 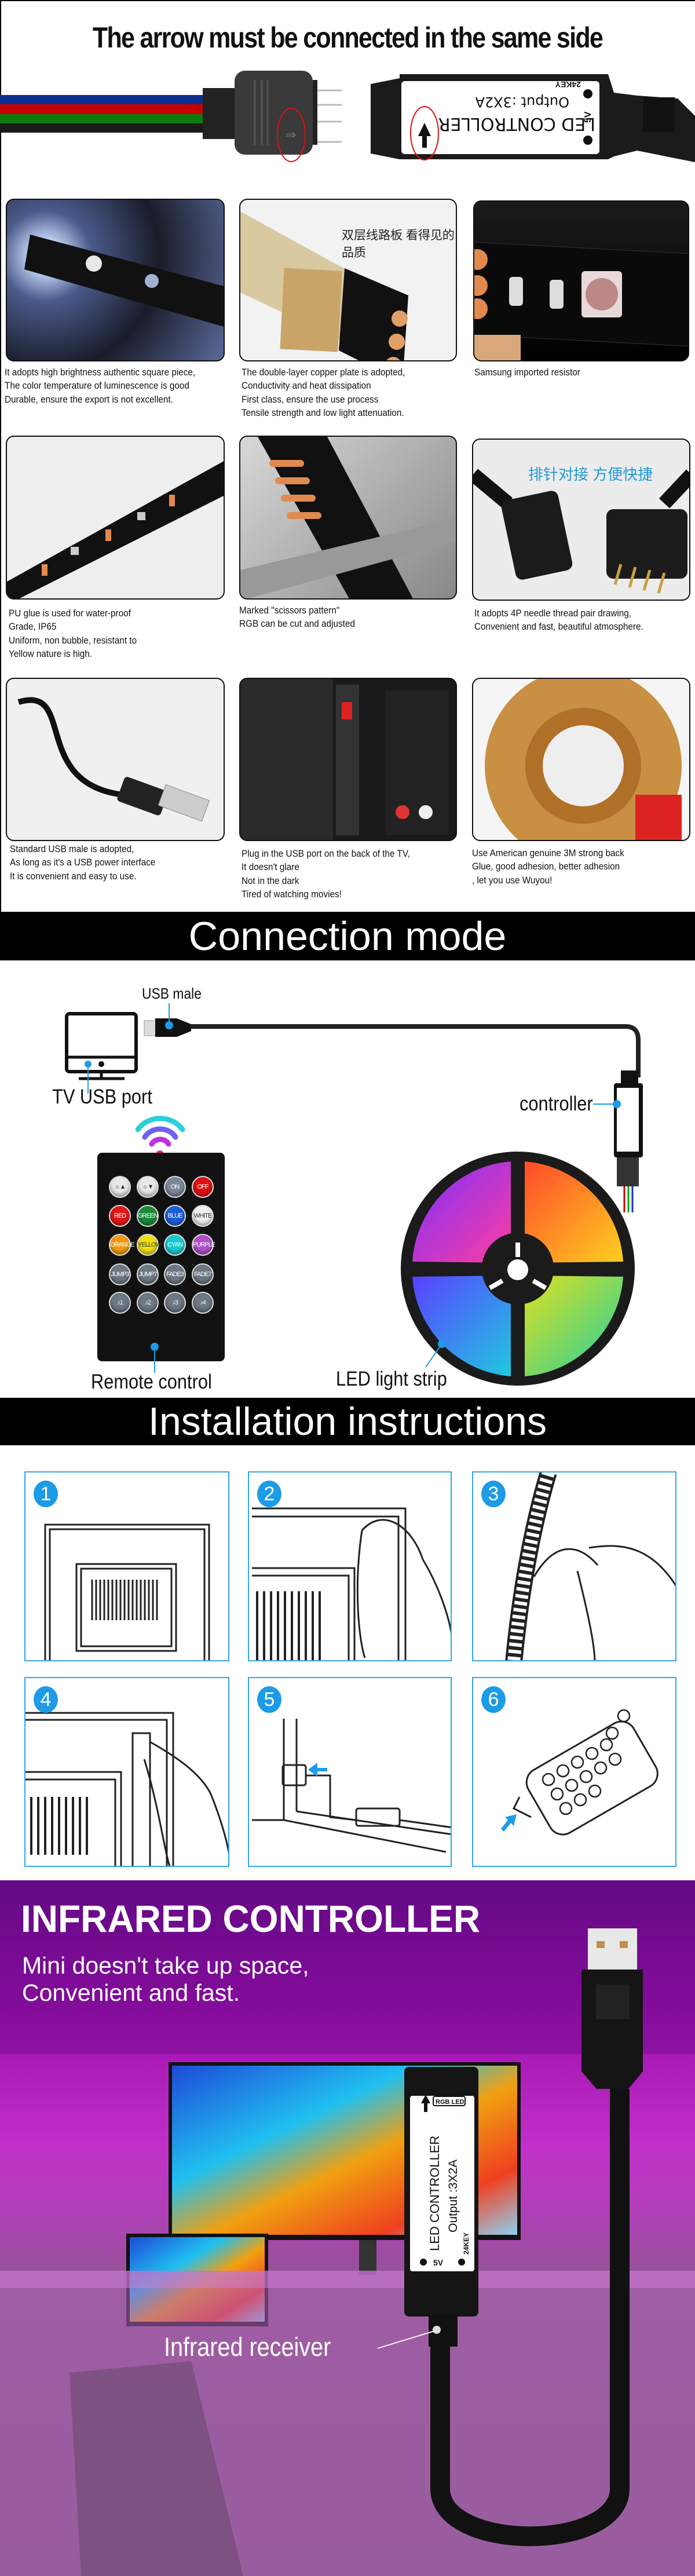 I want to click on feature-photo-copper-plate: 双层线路板 看得见的品质, so click(x=348, y=280).